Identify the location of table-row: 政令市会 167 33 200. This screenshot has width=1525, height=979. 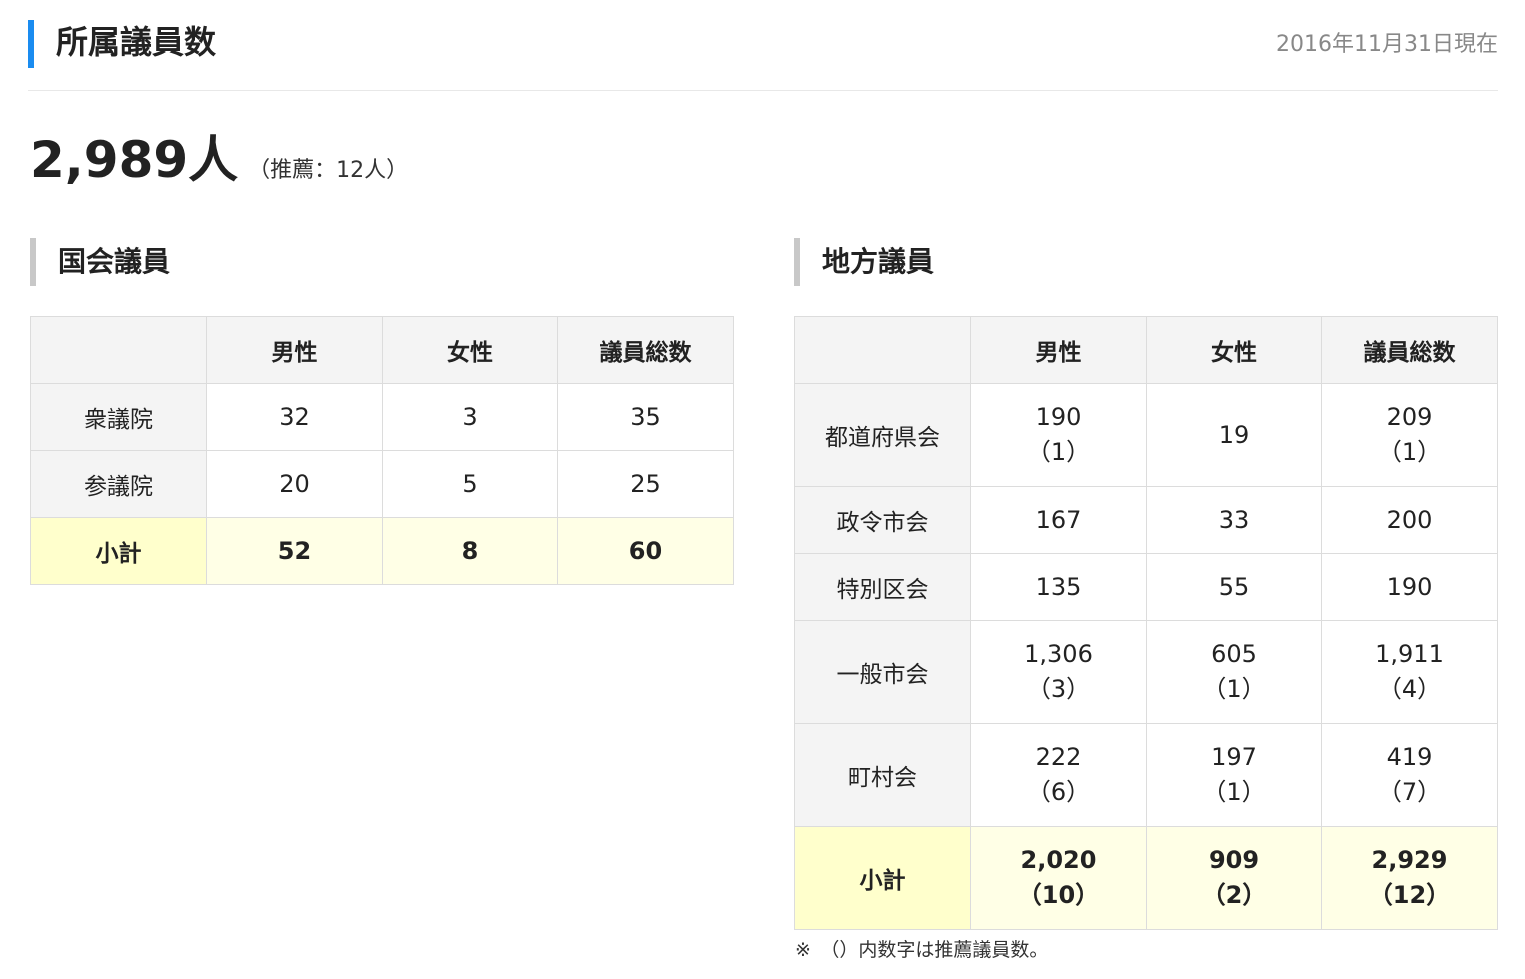
(1146, 520).